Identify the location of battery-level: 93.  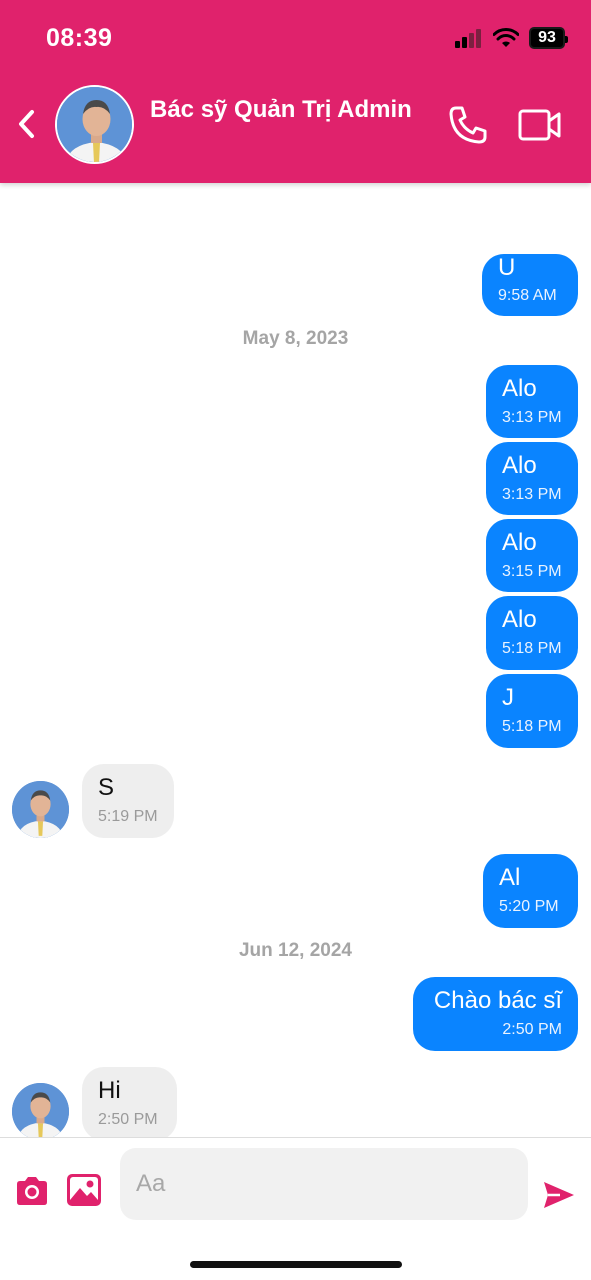
(547, 37).